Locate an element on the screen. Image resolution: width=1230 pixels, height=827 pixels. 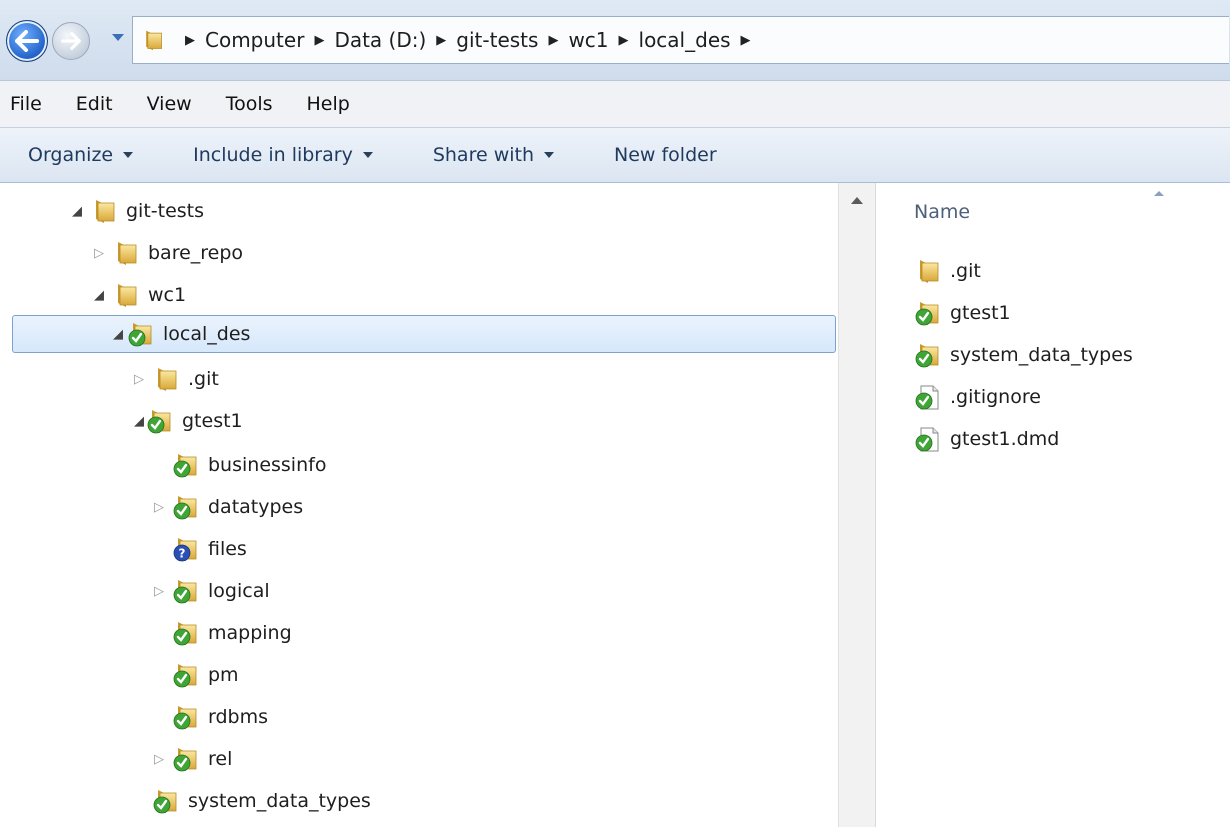
tree-item-wc1: ◢ wc1 is located at coordinates (139, 295).